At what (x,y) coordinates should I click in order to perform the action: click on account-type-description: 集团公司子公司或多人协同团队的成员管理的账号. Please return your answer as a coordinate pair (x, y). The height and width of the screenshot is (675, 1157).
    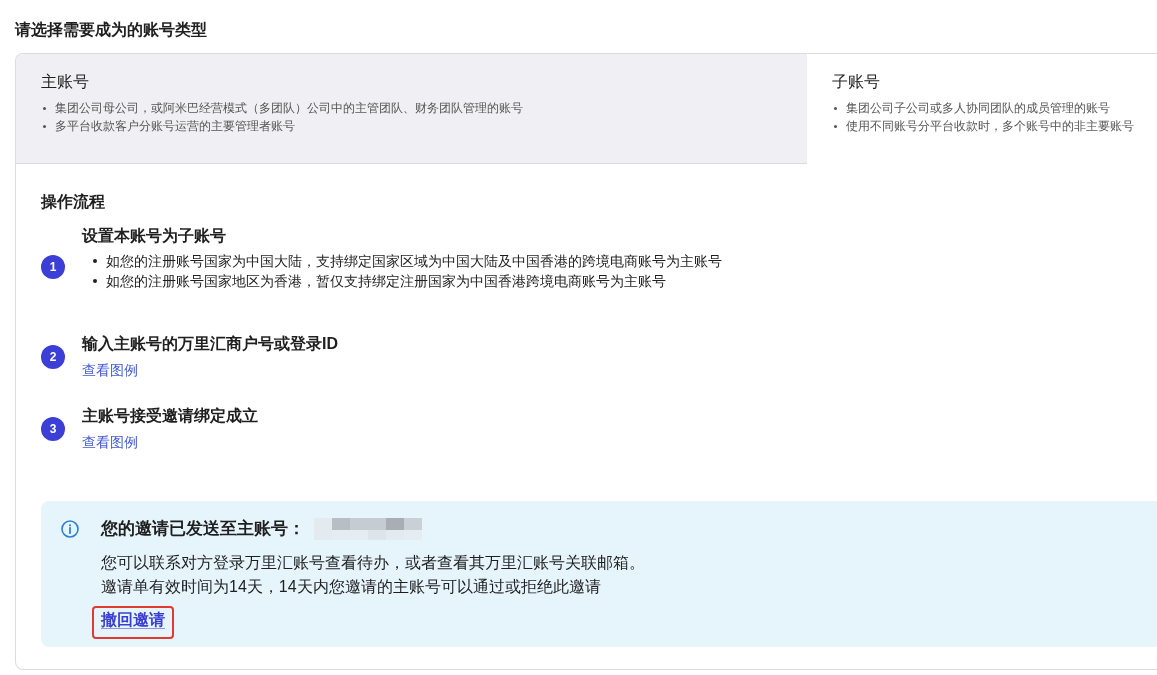
    Looking at the image, I should click on (978, 108).